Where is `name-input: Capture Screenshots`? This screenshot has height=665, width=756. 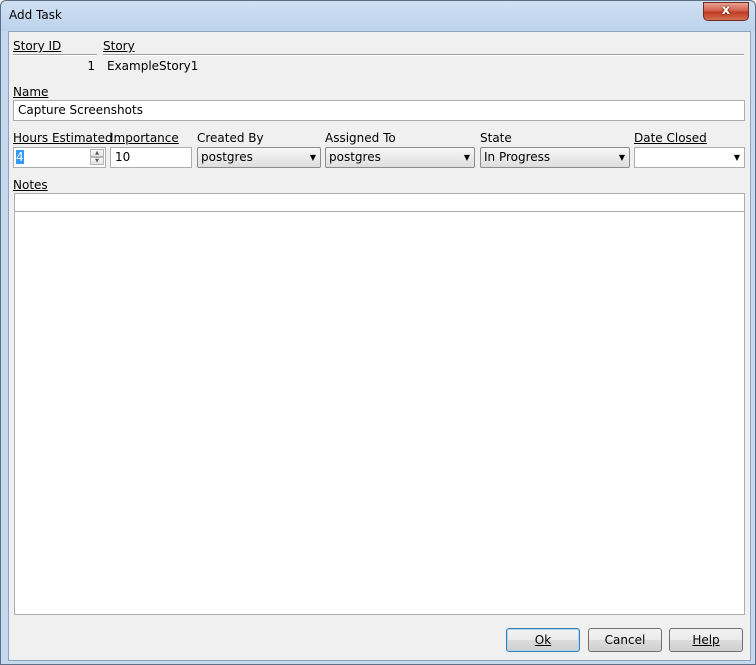
name-input: Capture Screenshots is located at coordinates (379, 110).